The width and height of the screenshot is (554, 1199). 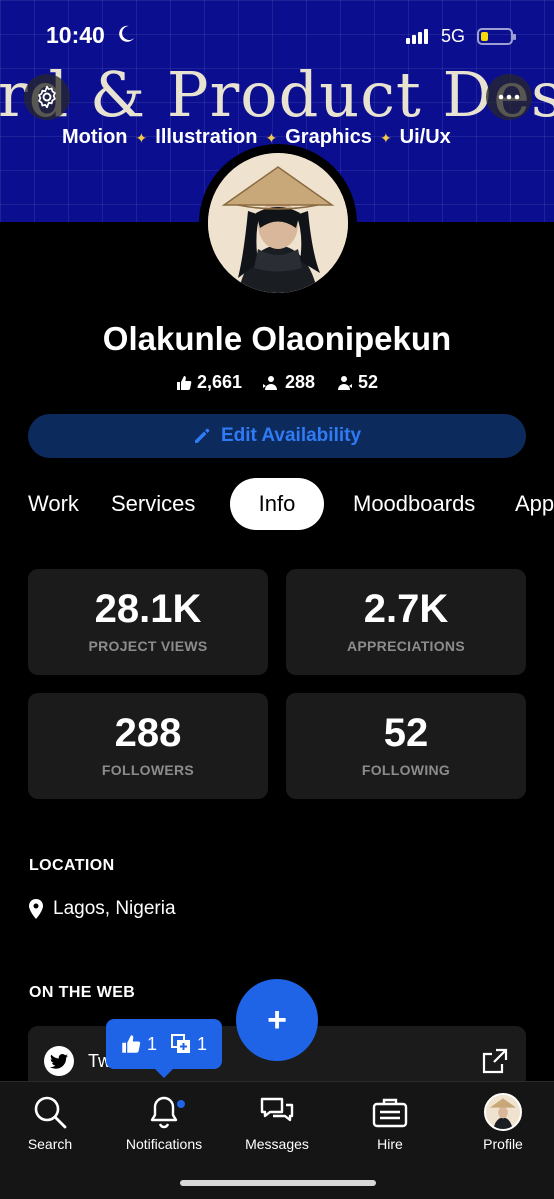 I want to click on nav-label: Hire, so click(x=390, y=1144).